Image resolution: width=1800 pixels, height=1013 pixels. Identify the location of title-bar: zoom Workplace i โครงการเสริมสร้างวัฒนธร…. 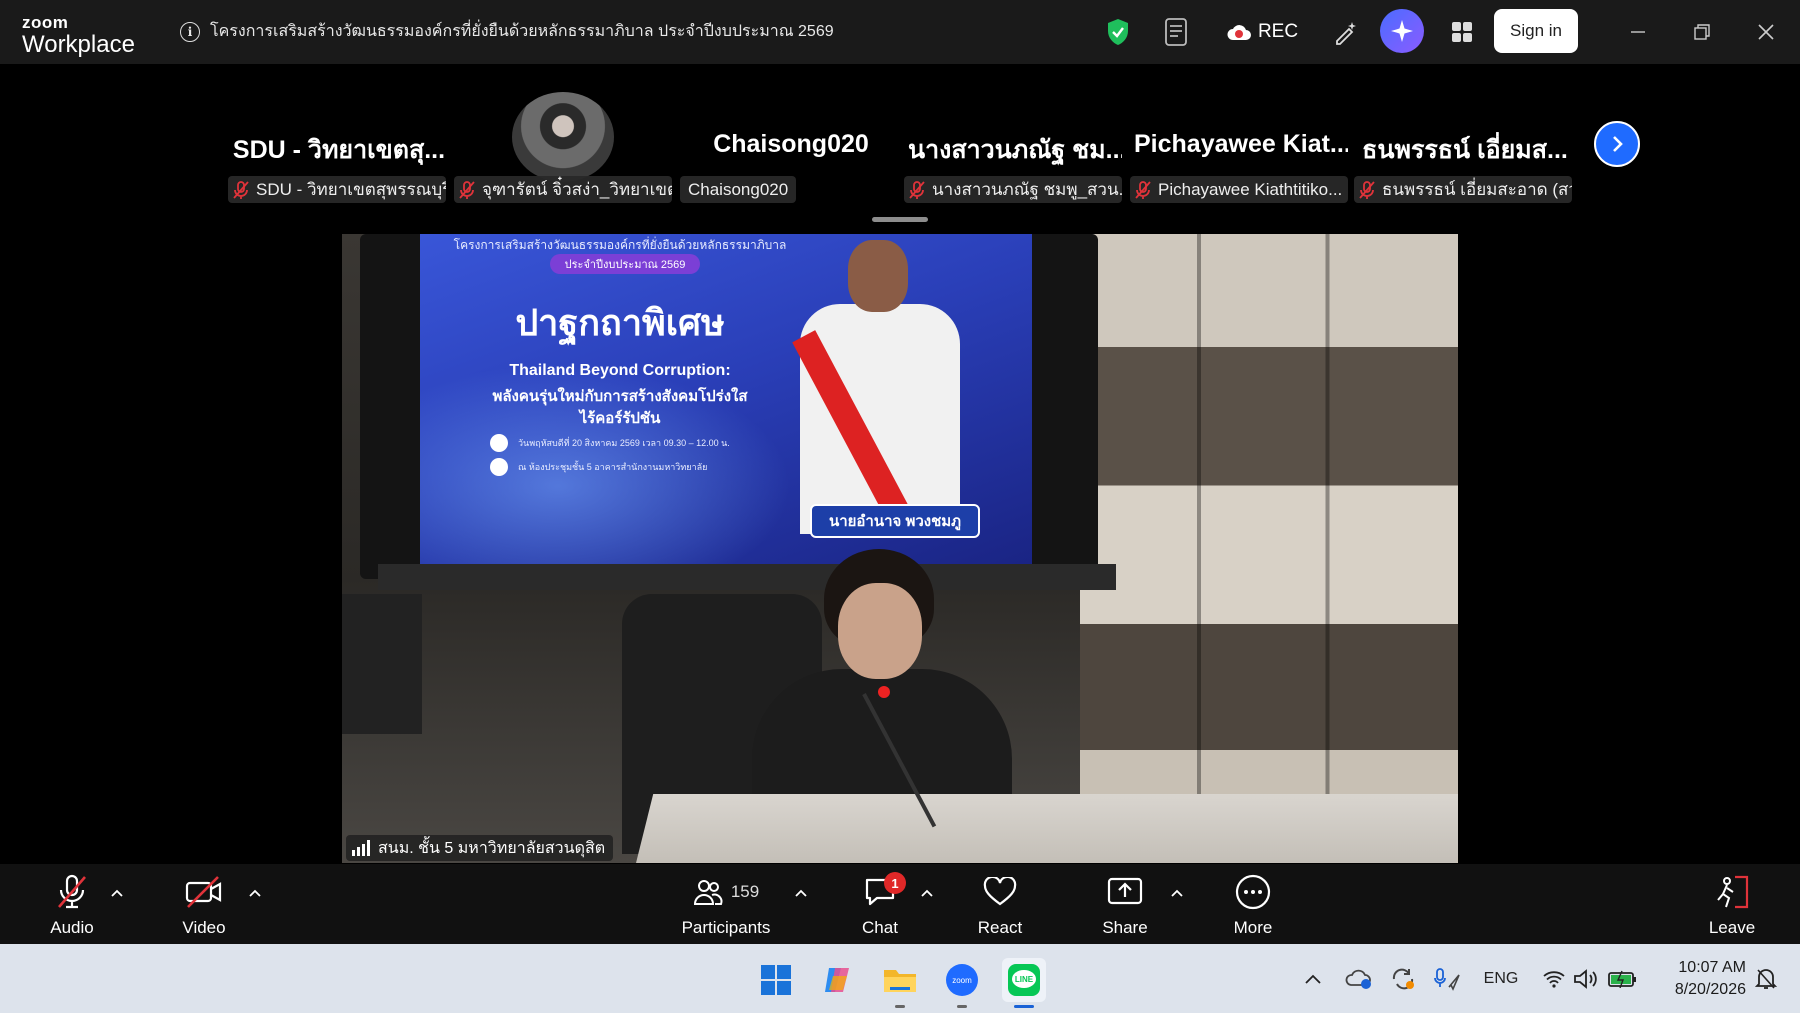
(900, 32).